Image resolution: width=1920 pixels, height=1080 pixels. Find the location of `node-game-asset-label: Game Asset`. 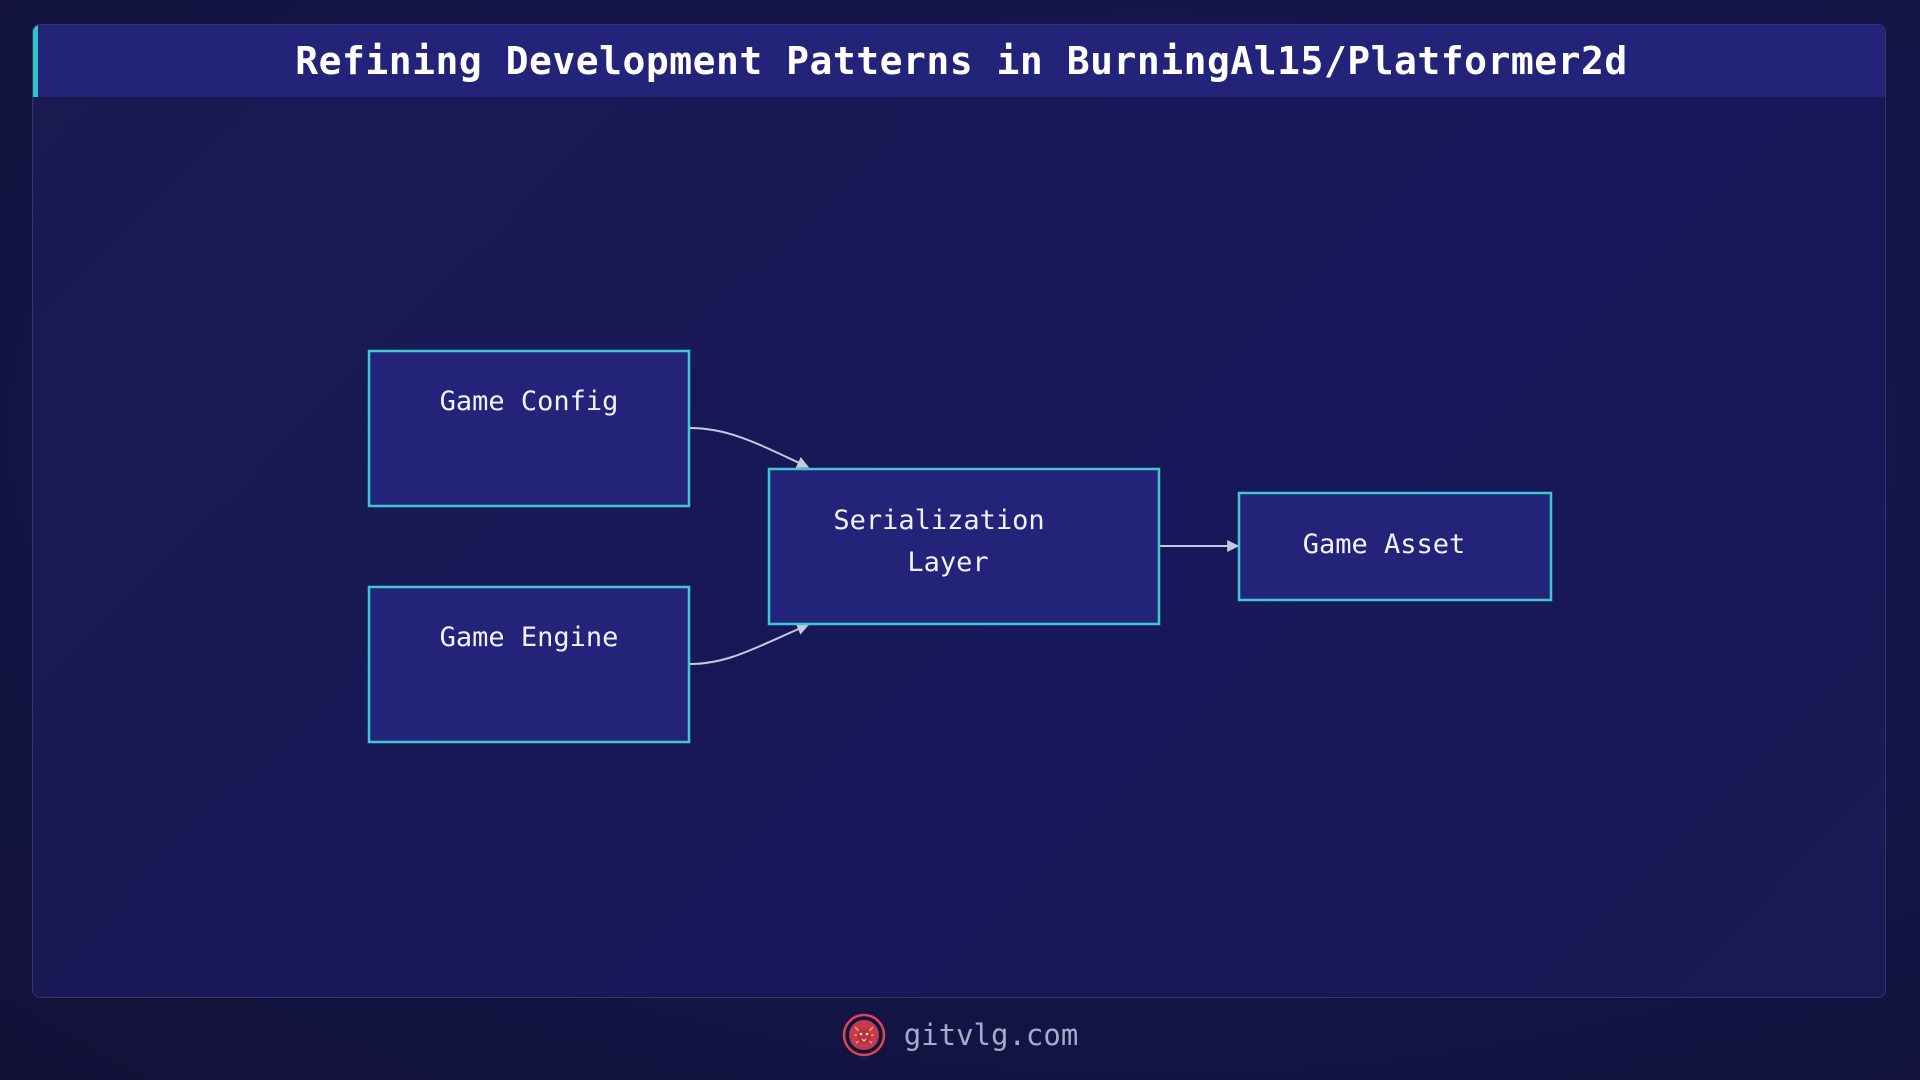

node-game-asset-label: Game Asset is located at coordinates (1384, 544).